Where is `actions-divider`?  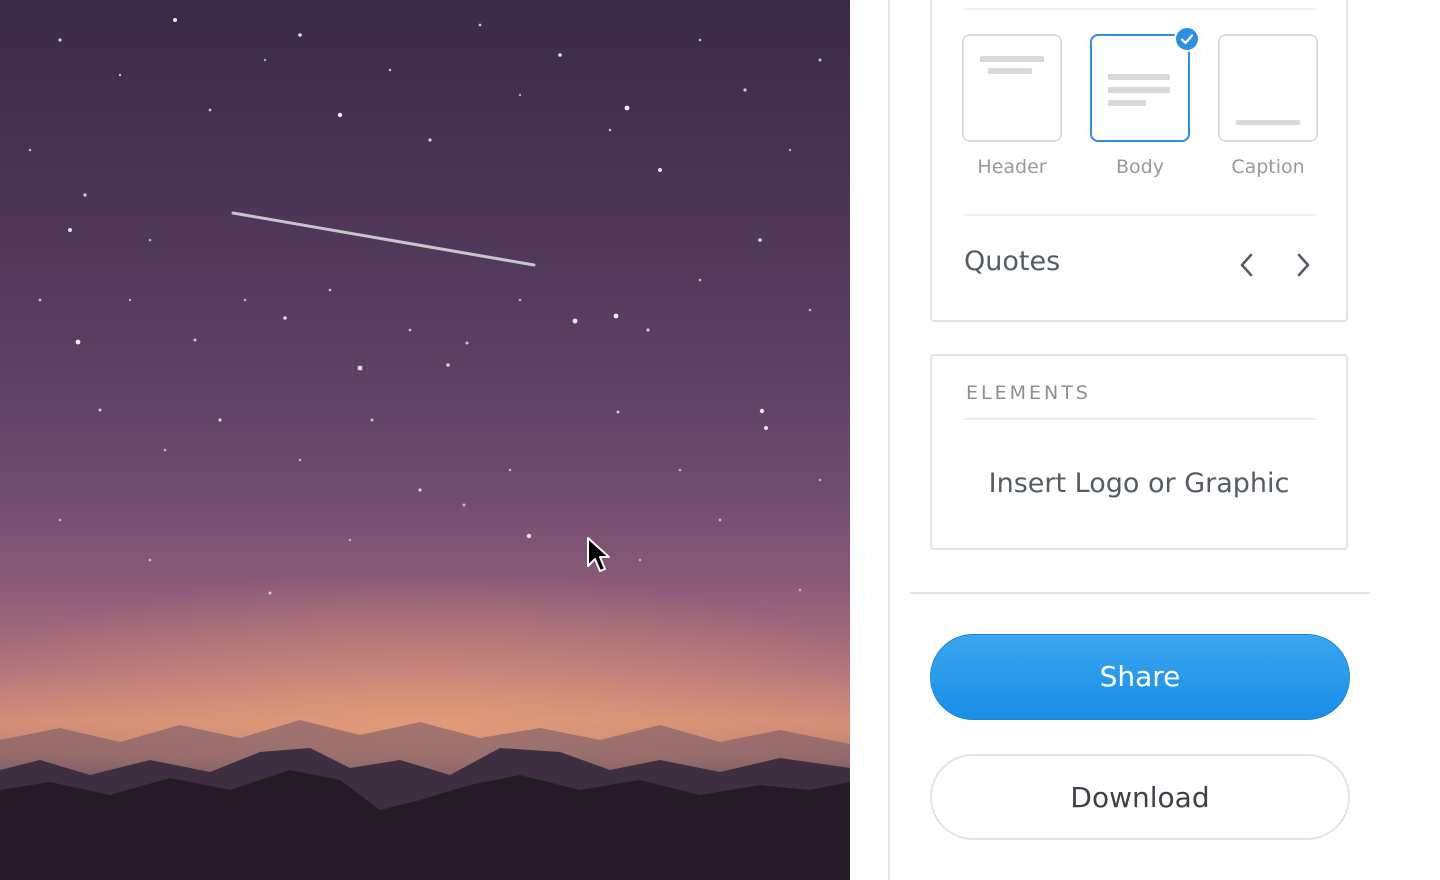 actions-divider is located at coordinates (1140, 593).